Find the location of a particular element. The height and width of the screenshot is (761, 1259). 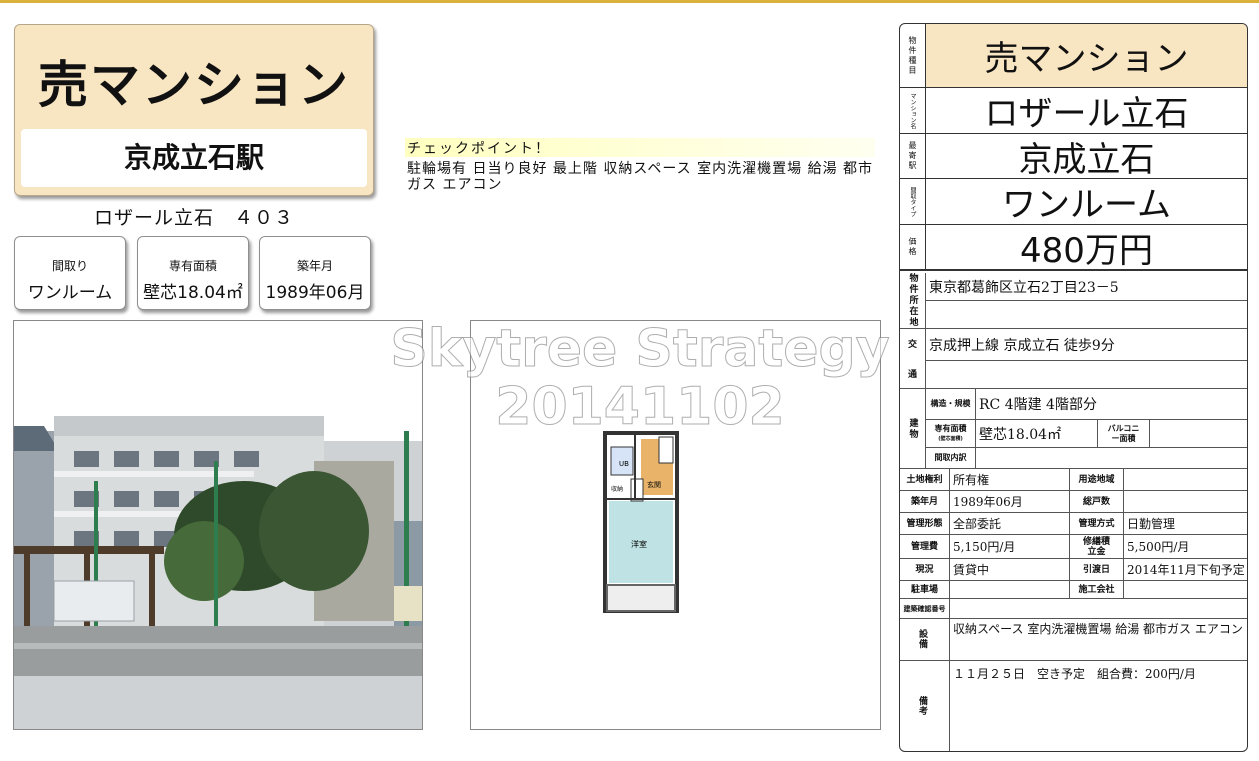

header-value-price: 480万円 is located at coordinates (1086, 250).